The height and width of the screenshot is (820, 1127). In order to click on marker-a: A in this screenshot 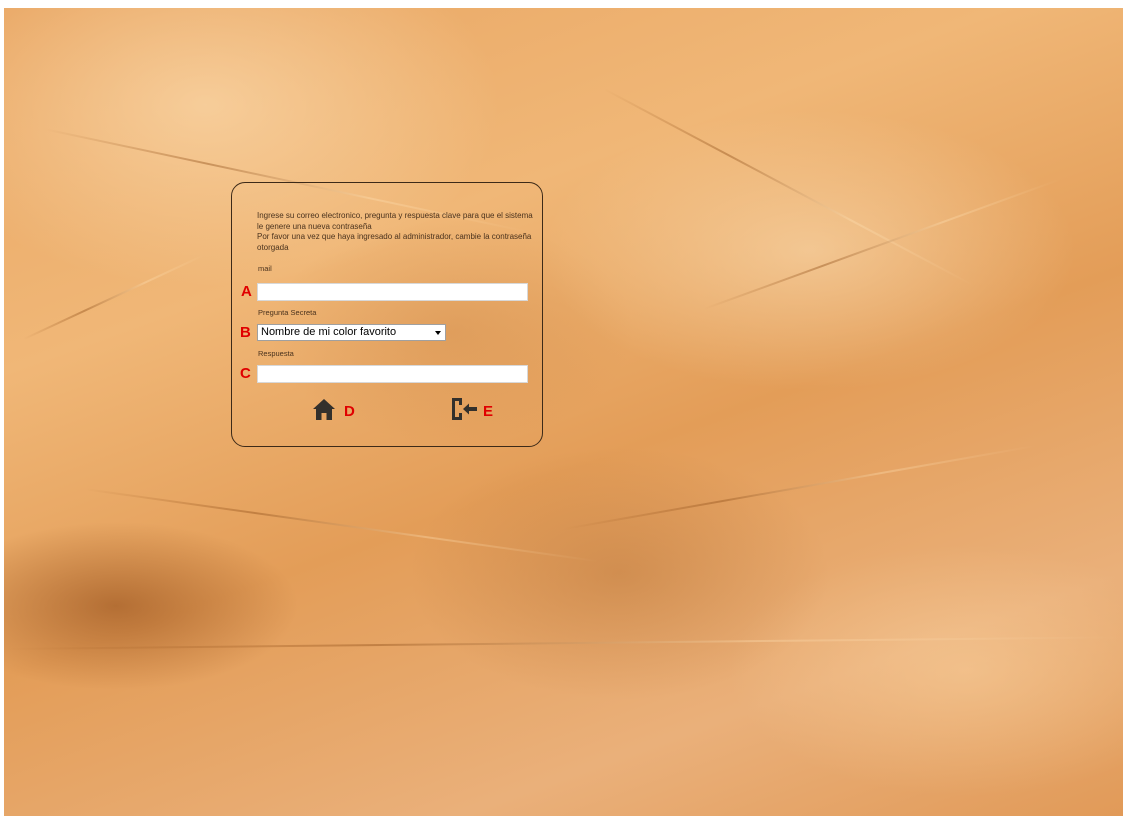, I will do `click(246, 291)`.